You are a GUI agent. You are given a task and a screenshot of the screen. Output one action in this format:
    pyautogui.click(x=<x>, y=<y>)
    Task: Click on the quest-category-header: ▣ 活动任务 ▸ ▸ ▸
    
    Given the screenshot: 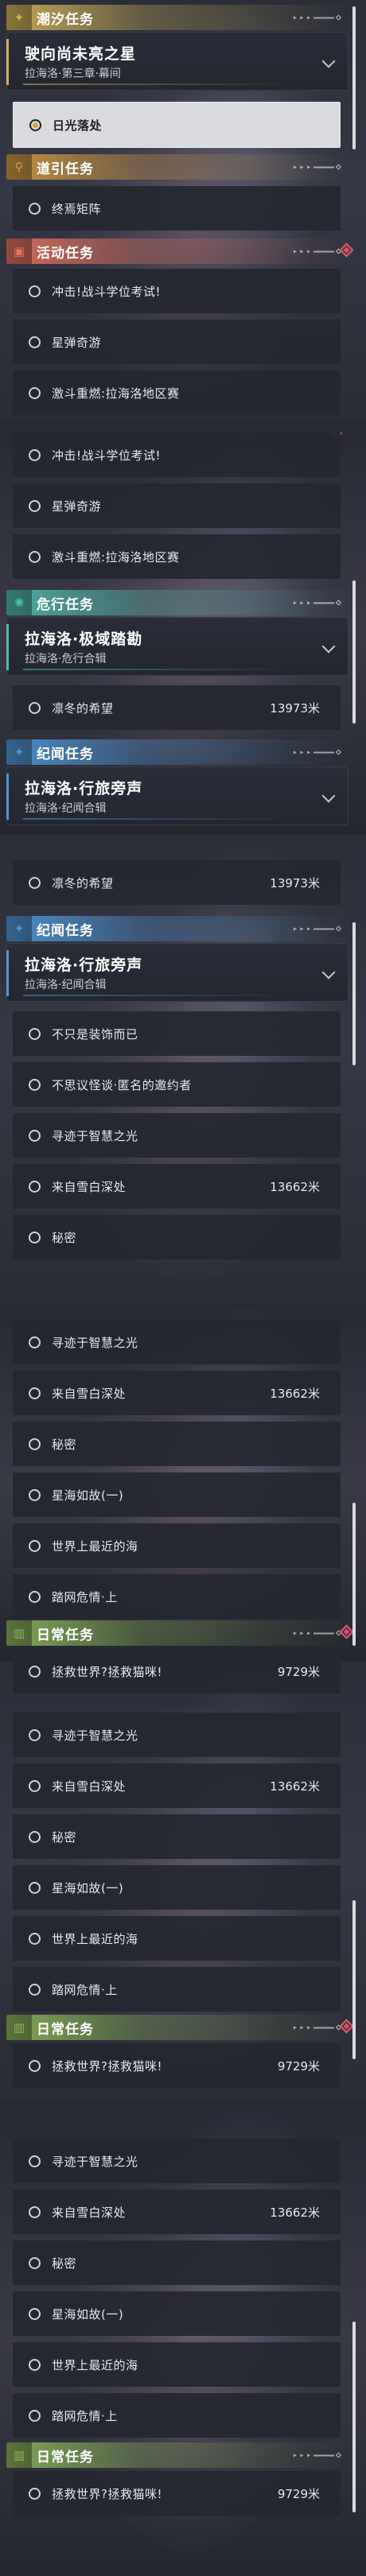 What is the action you would take?
    pyautogui.click(x=180, y=251)
    